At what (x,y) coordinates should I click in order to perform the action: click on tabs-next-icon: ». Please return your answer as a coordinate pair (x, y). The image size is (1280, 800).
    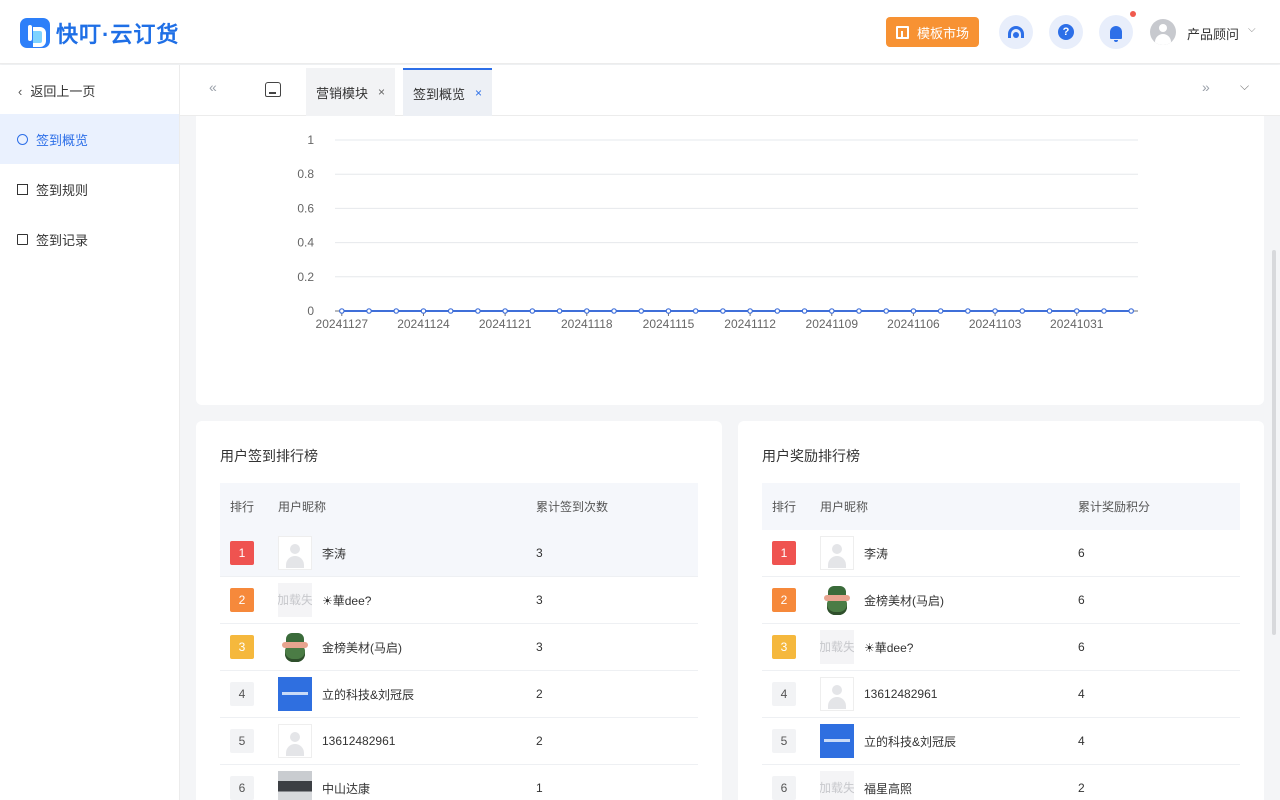
    Looking at the image, I should click on (1206, 87).